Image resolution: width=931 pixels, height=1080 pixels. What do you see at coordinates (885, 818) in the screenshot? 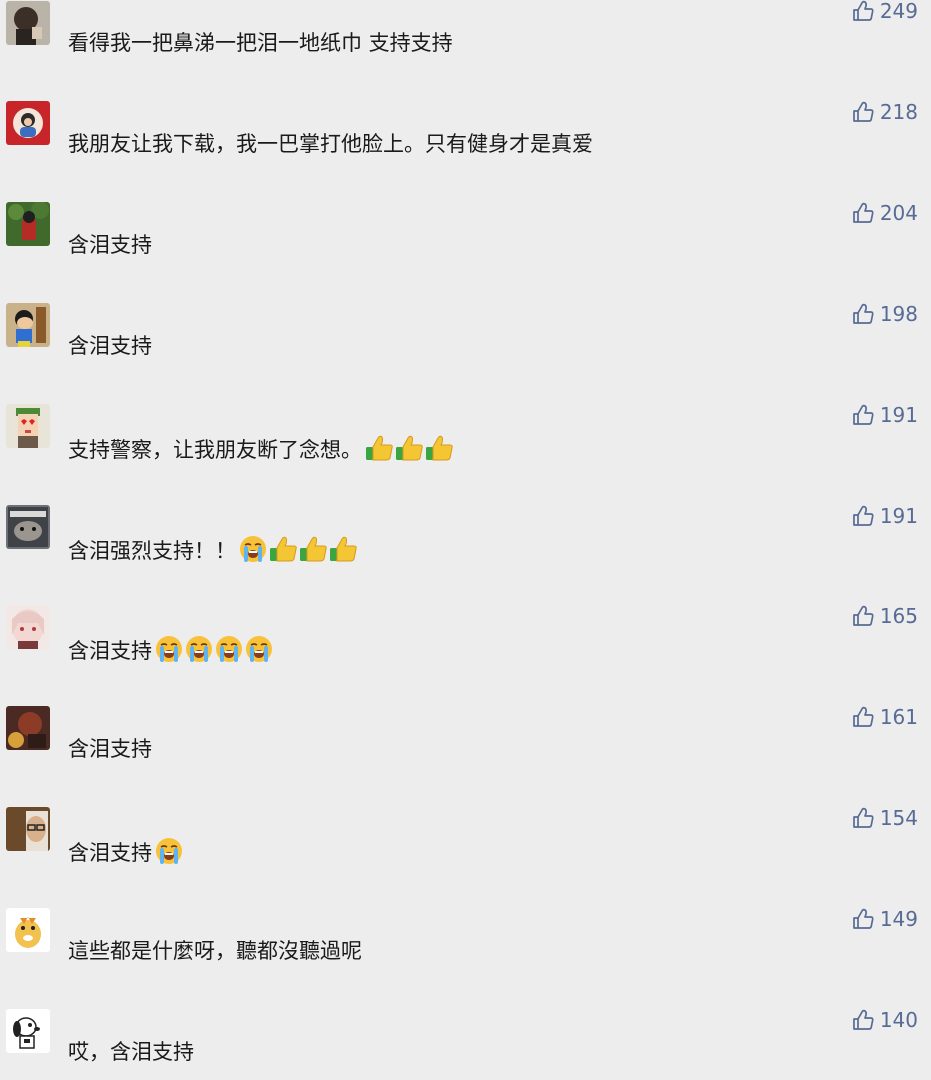
I see `like-button: 154` at bounding box center [885, 818].